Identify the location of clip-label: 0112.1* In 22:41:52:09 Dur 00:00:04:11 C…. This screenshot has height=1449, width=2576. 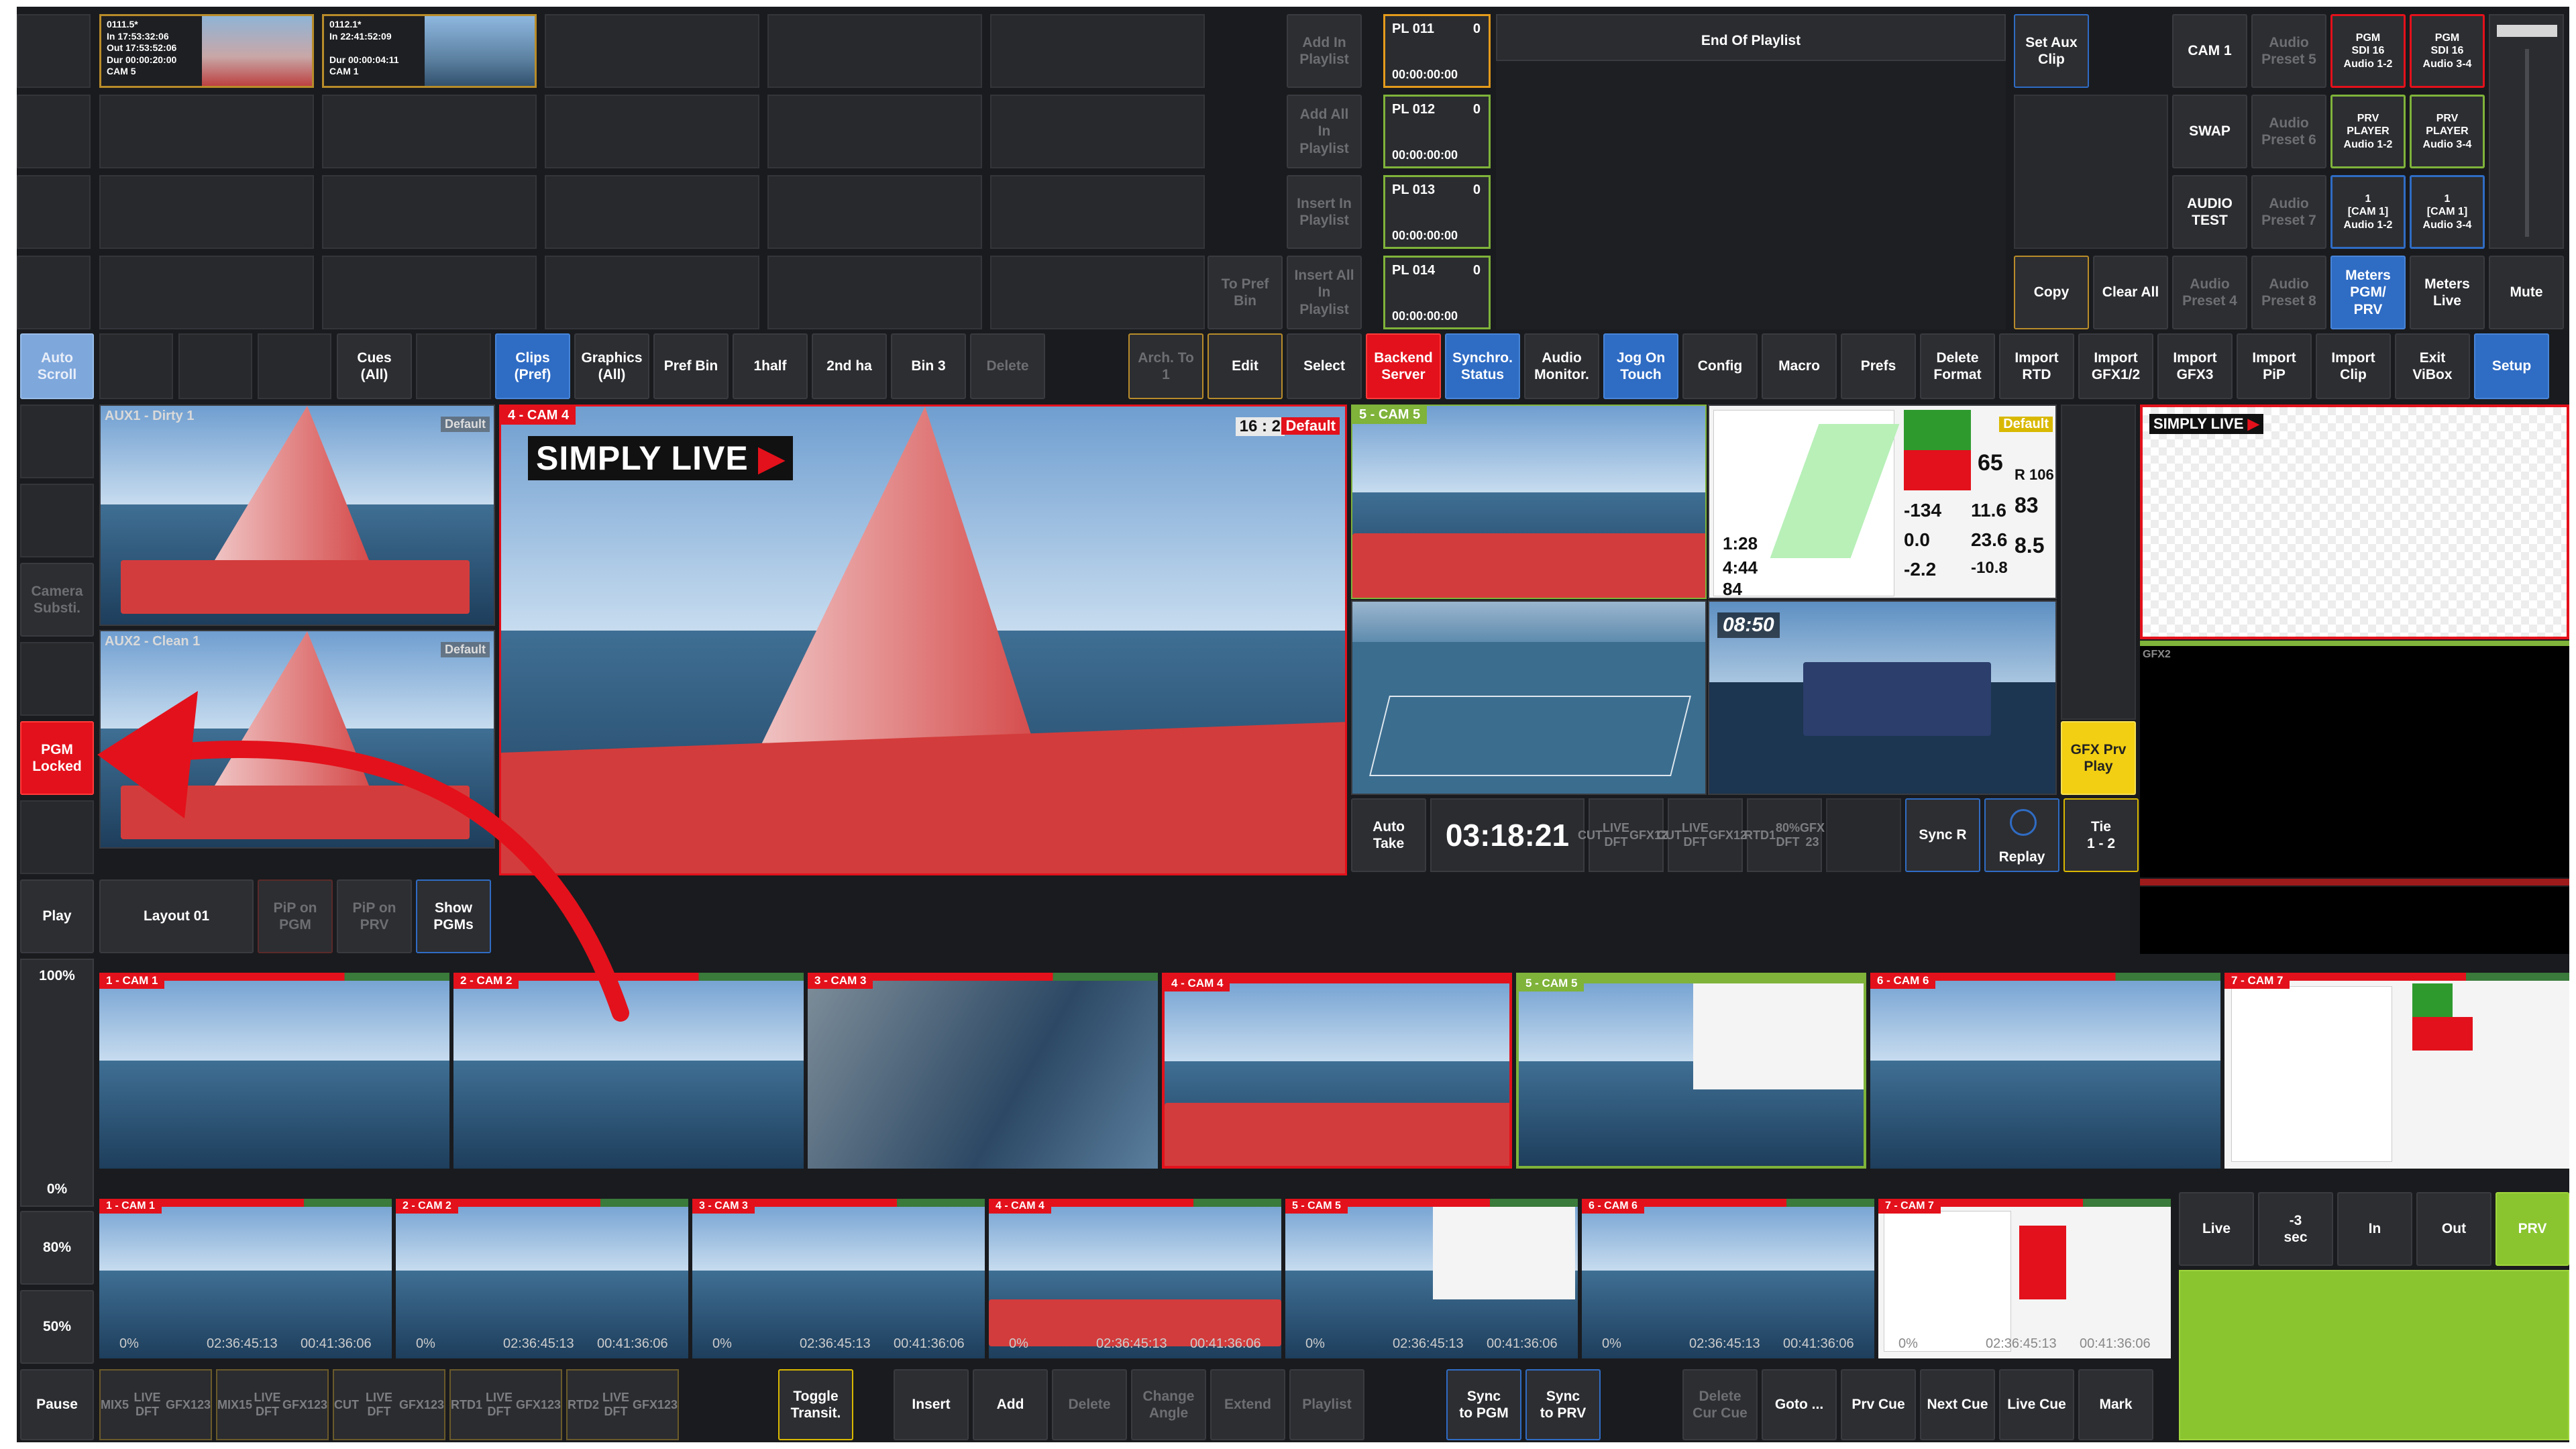
(364, 47).